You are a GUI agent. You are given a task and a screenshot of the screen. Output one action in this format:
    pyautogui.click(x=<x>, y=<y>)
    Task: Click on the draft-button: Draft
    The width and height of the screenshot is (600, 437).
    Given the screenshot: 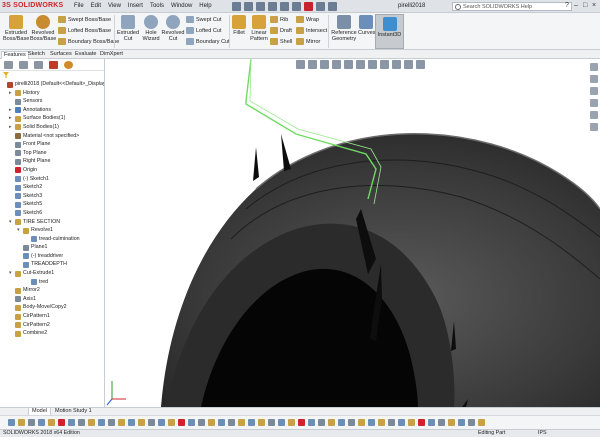 What is the action you would take?
    pyautogui.click(x=281, y=30)
    